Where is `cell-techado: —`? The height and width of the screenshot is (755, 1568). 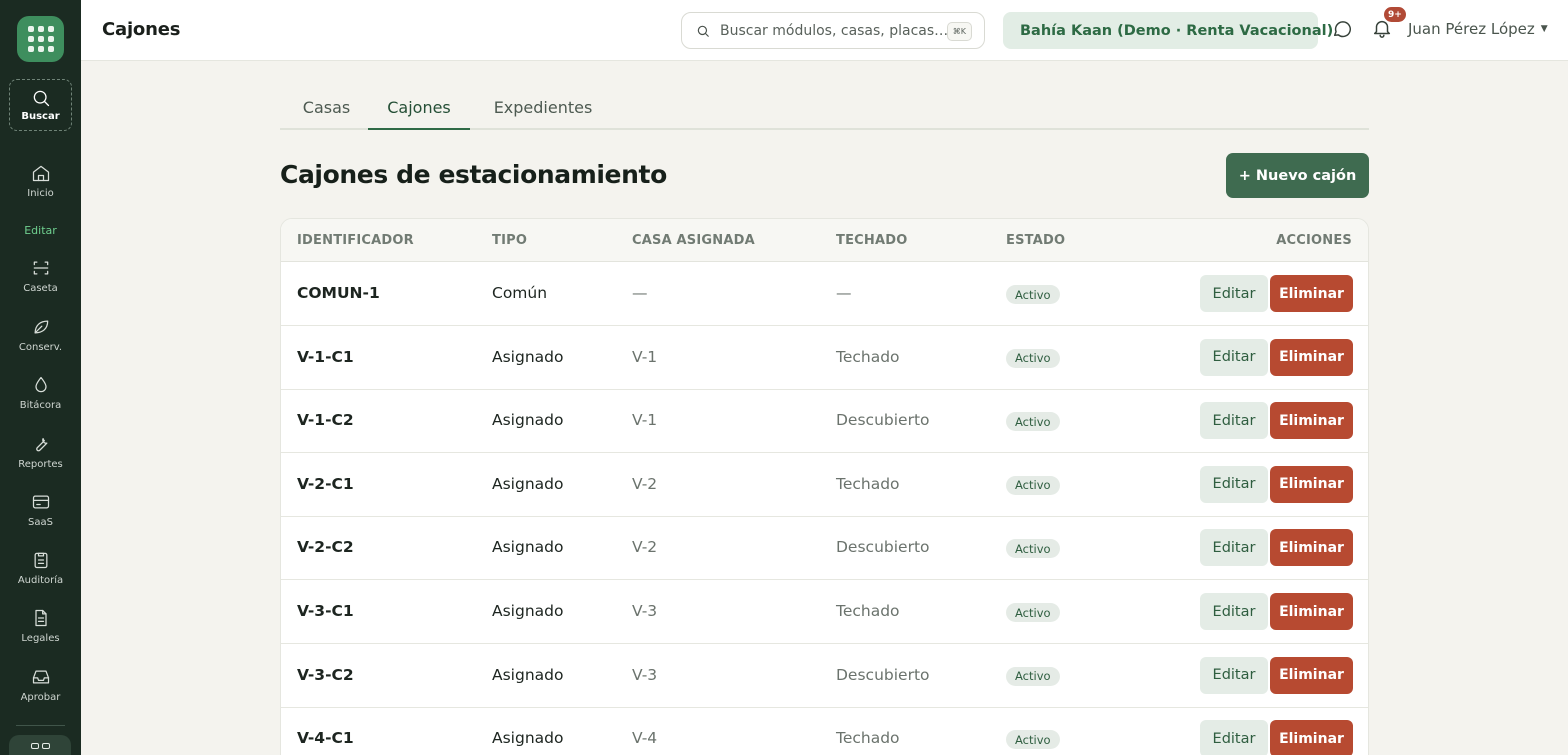 cell-techado: — is located at coordinates (844, 293).